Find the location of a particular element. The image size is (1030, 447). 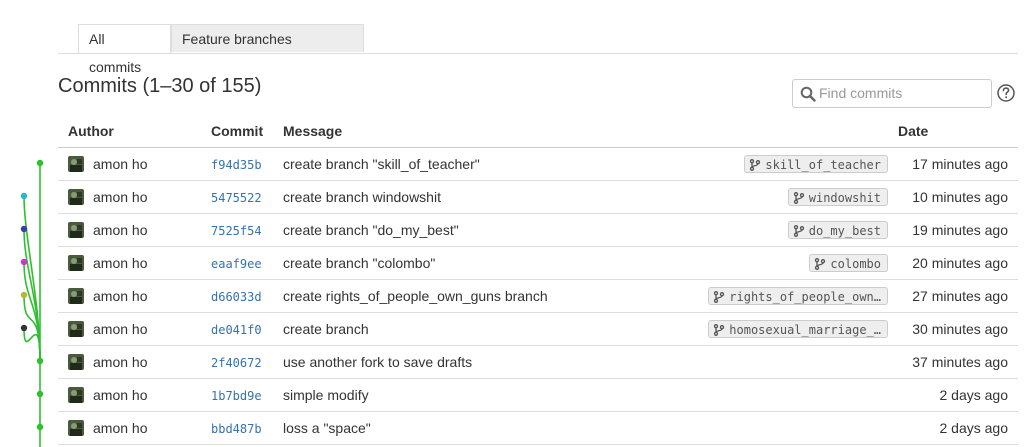

commit-message: create rights_of_people_own_guns branch is located at coordinates (415, 296).